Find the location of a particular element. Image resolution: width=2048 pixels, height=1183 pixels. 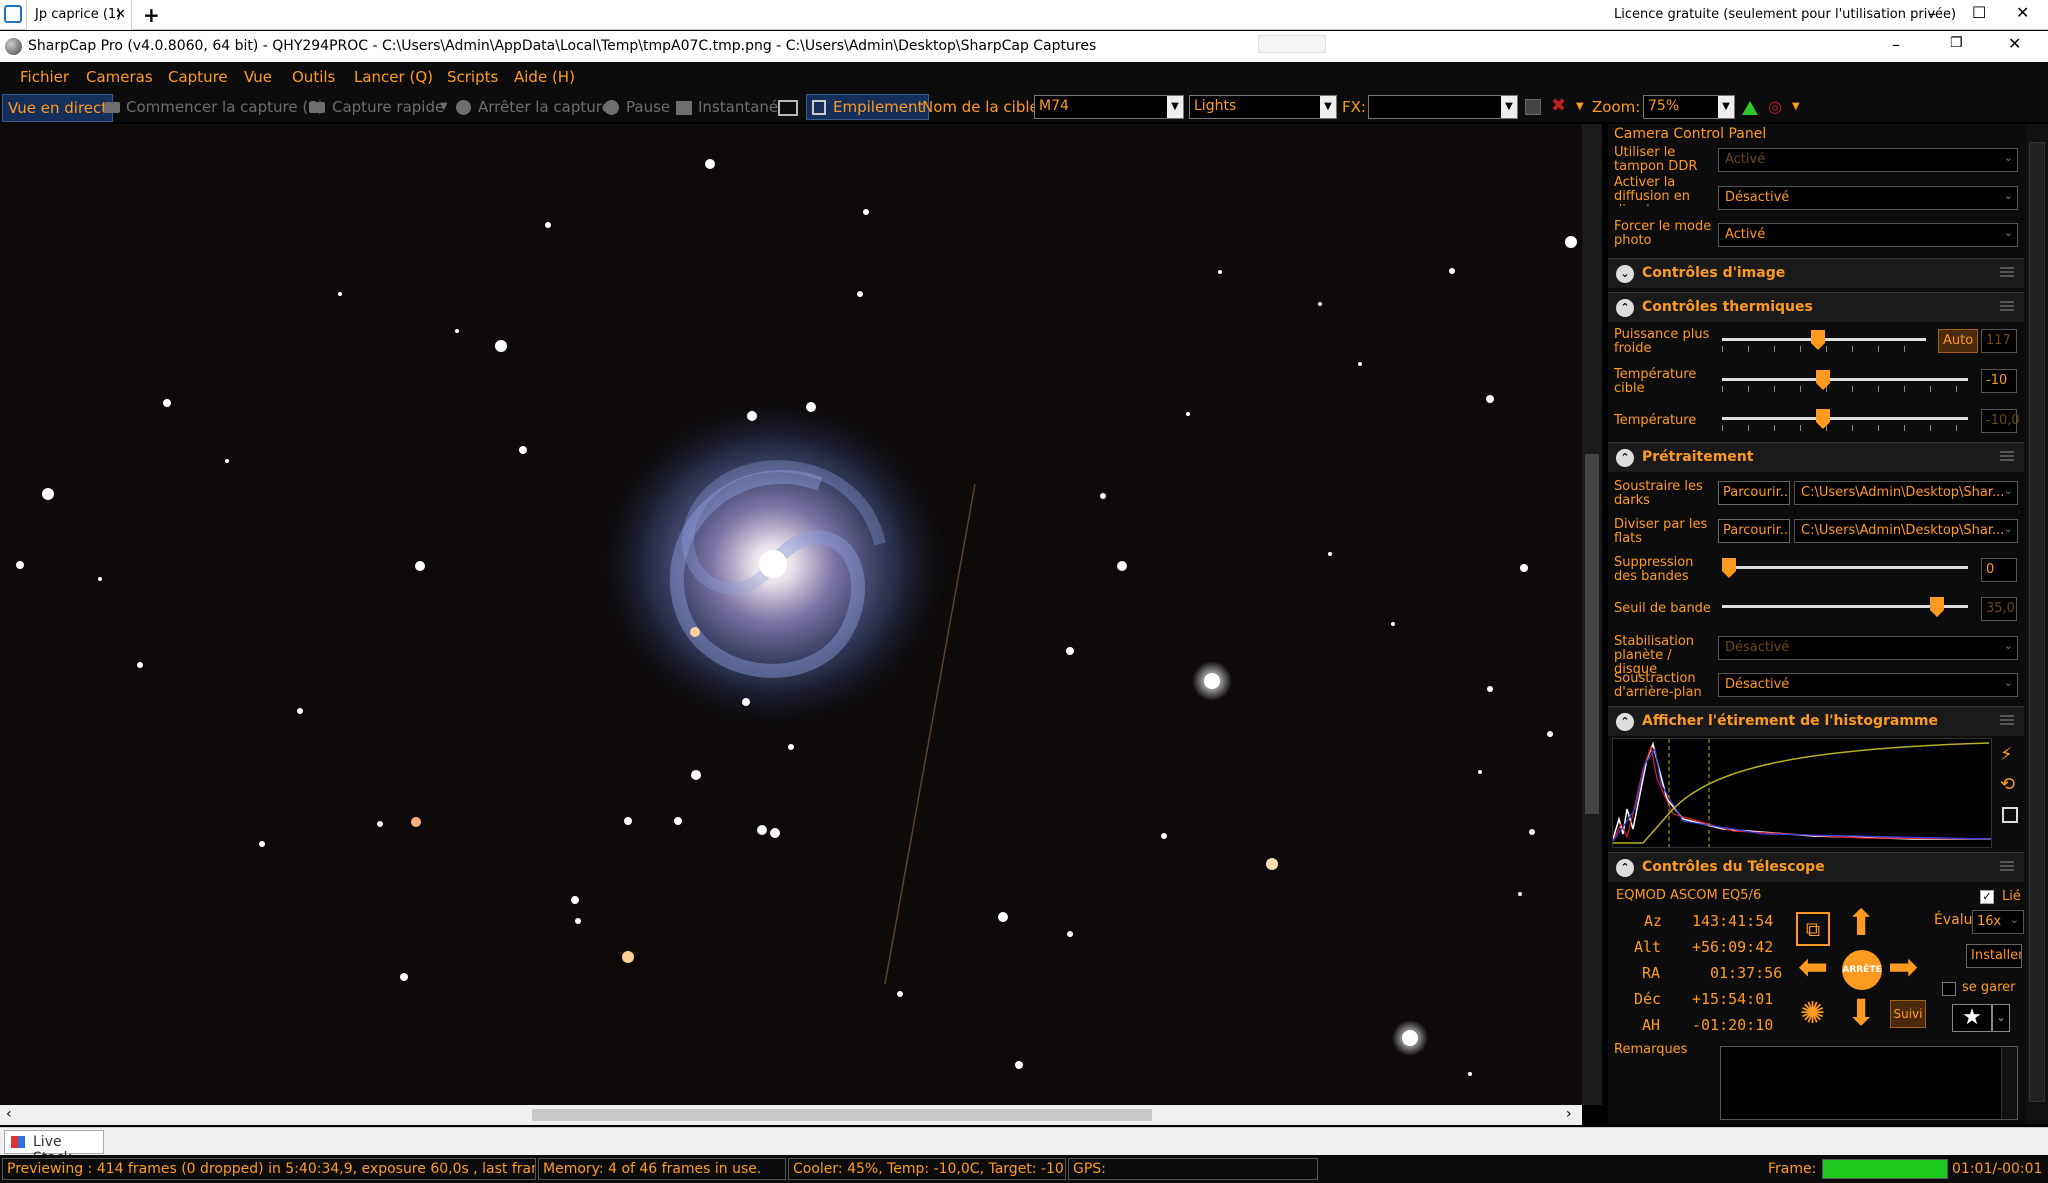

sun-icon: ✺ is located at coordinates (1812, 1014).